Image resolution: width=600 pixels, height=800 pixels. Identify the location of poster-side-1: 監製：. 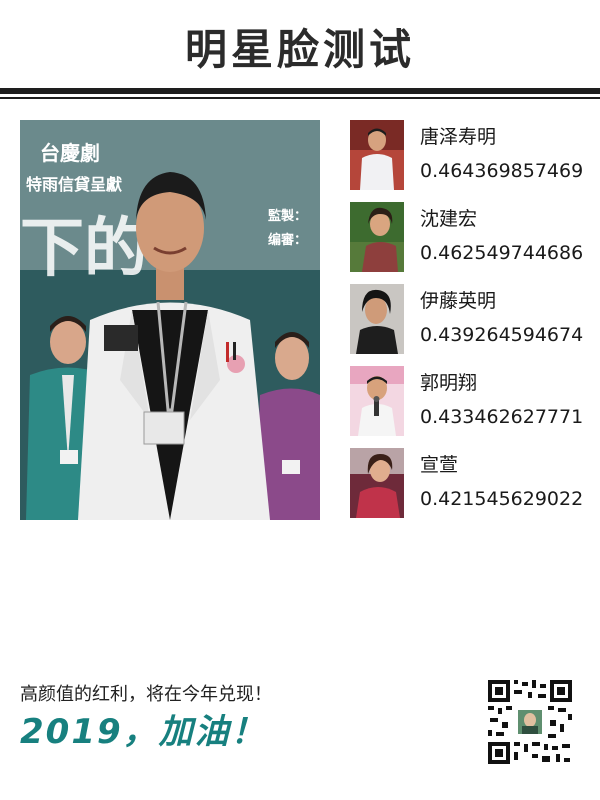
(287, 216).